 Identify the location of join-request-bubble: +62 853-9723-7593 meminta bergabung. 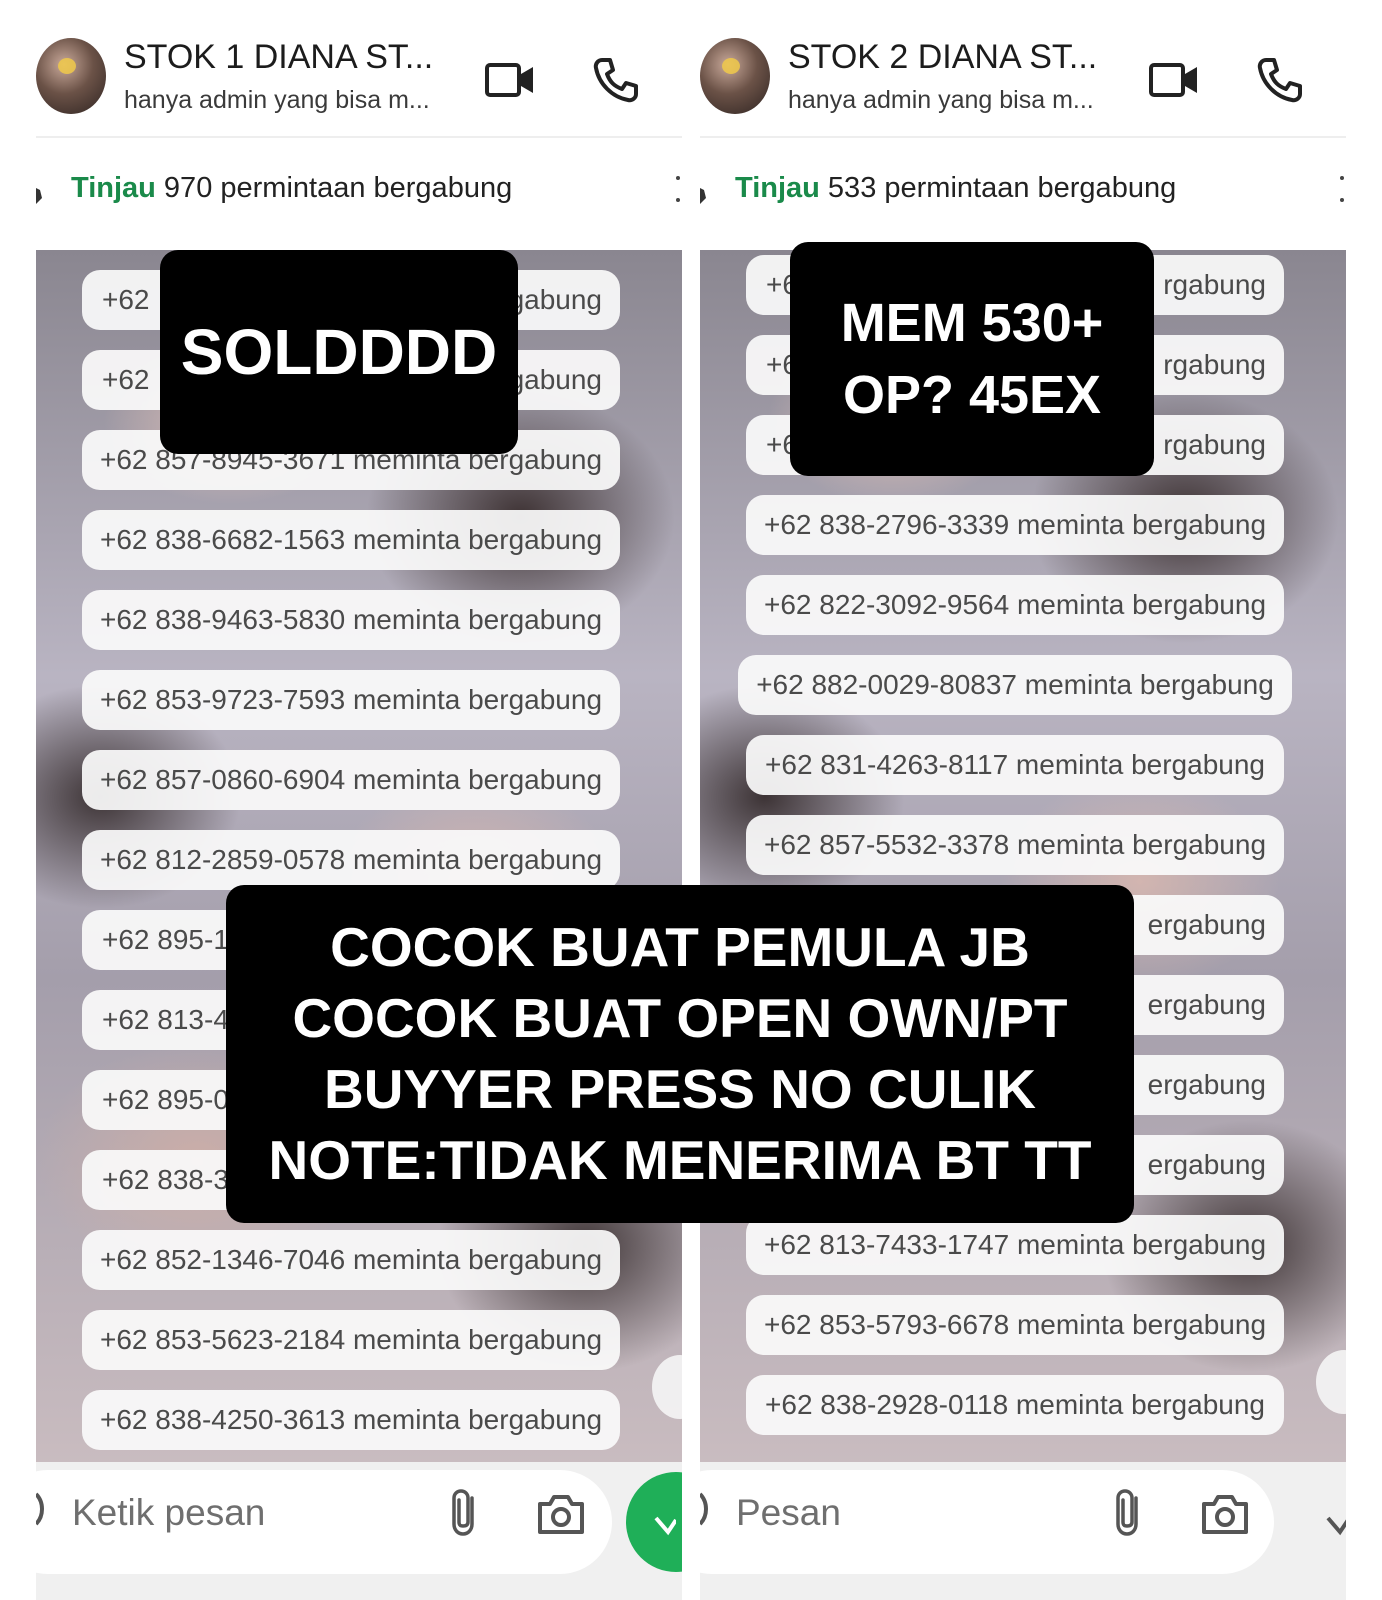
(351, 700).